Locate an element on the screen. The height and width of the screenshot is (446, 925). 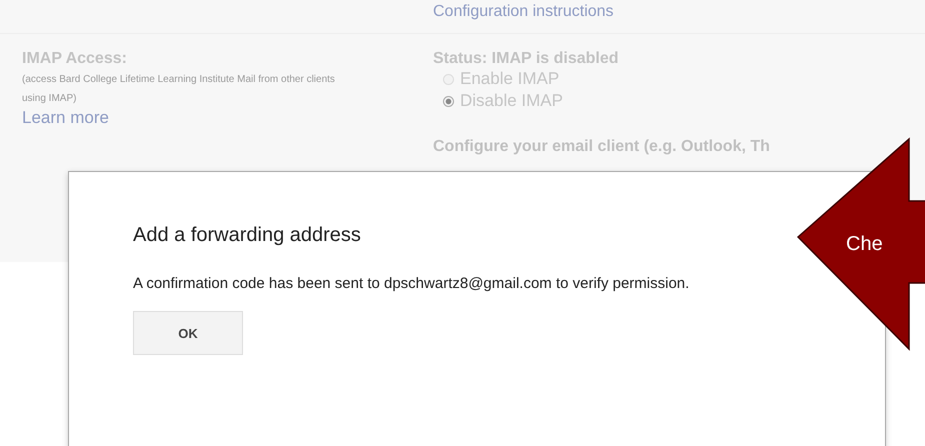
radio-button is located at coordinates (448, 101).